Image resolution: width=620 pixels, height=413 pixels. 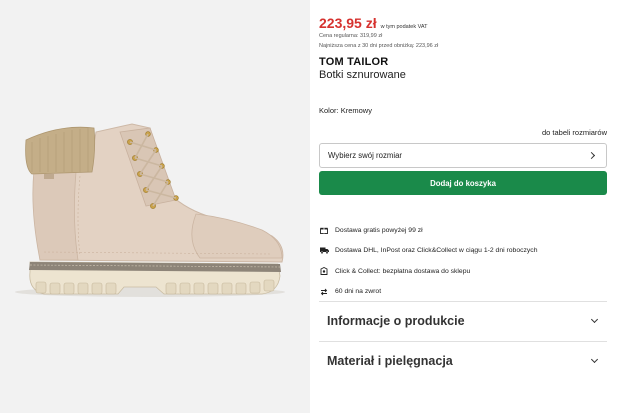 I want to click on store-icon, so click(x=324, y=271).